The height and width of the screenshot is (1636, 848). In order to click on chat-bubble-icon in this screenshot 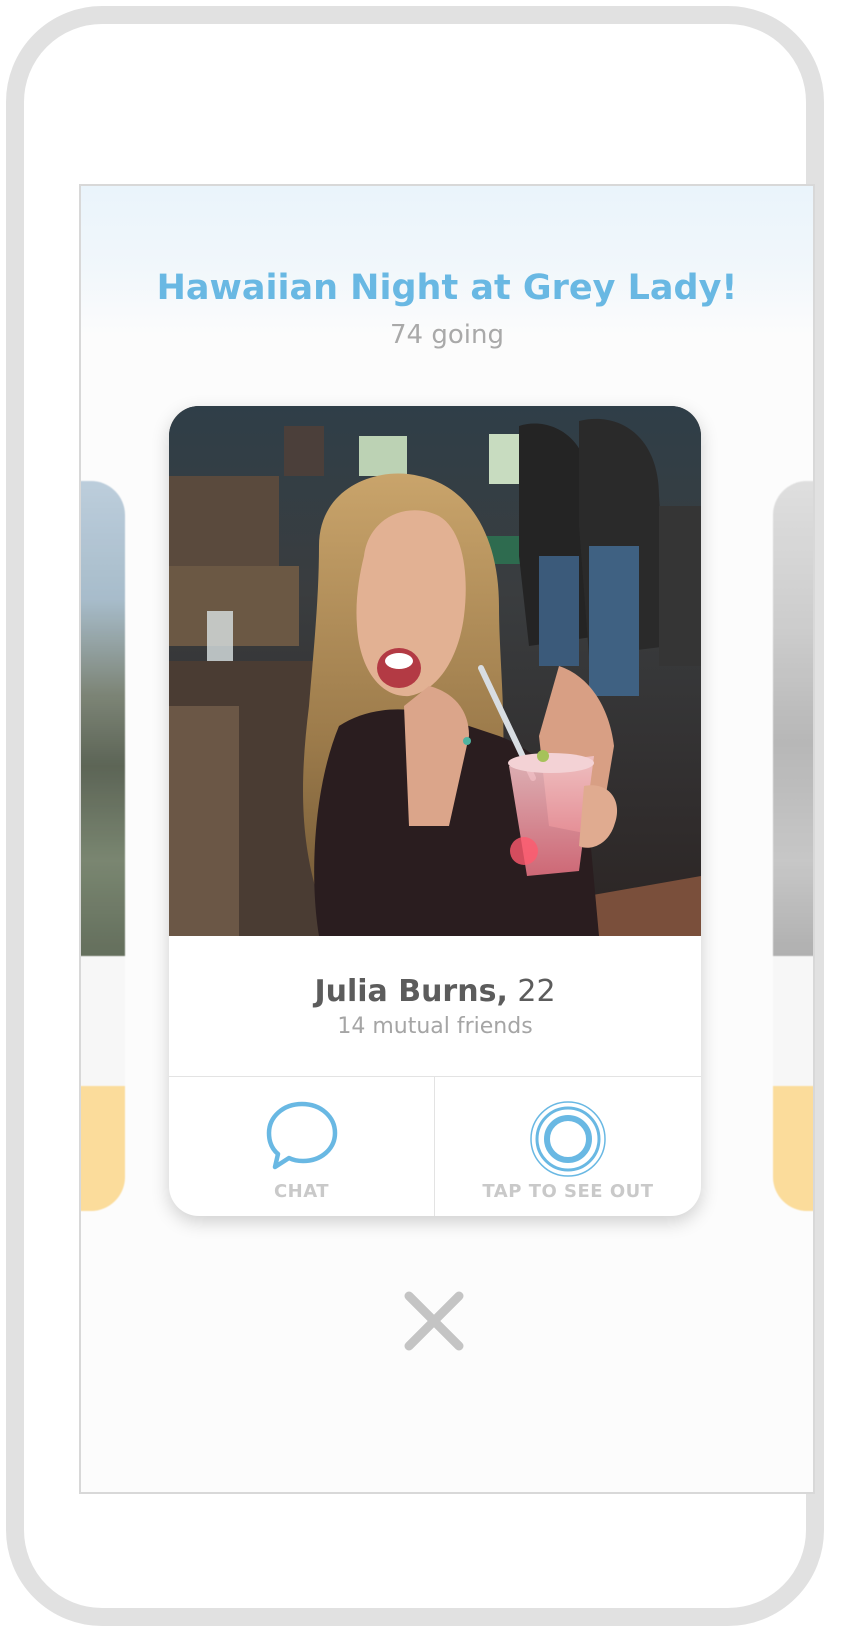, I will do `click(302, 1138)`.